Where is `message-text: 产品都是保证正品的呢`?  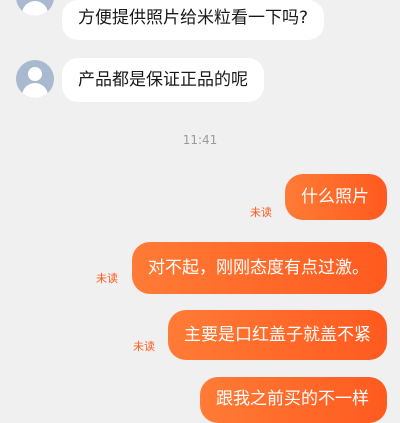 message-text: 产品都是保证正品的呢 is located at coordinates (163, 80).